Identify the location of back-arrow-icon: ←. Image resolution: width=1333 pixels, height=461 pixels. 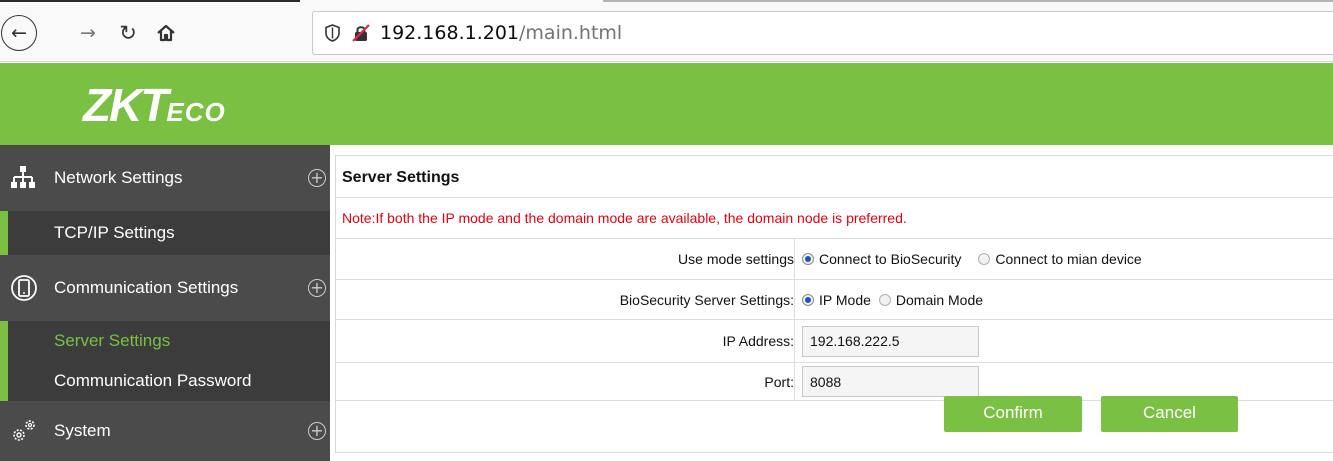
(19, 33).